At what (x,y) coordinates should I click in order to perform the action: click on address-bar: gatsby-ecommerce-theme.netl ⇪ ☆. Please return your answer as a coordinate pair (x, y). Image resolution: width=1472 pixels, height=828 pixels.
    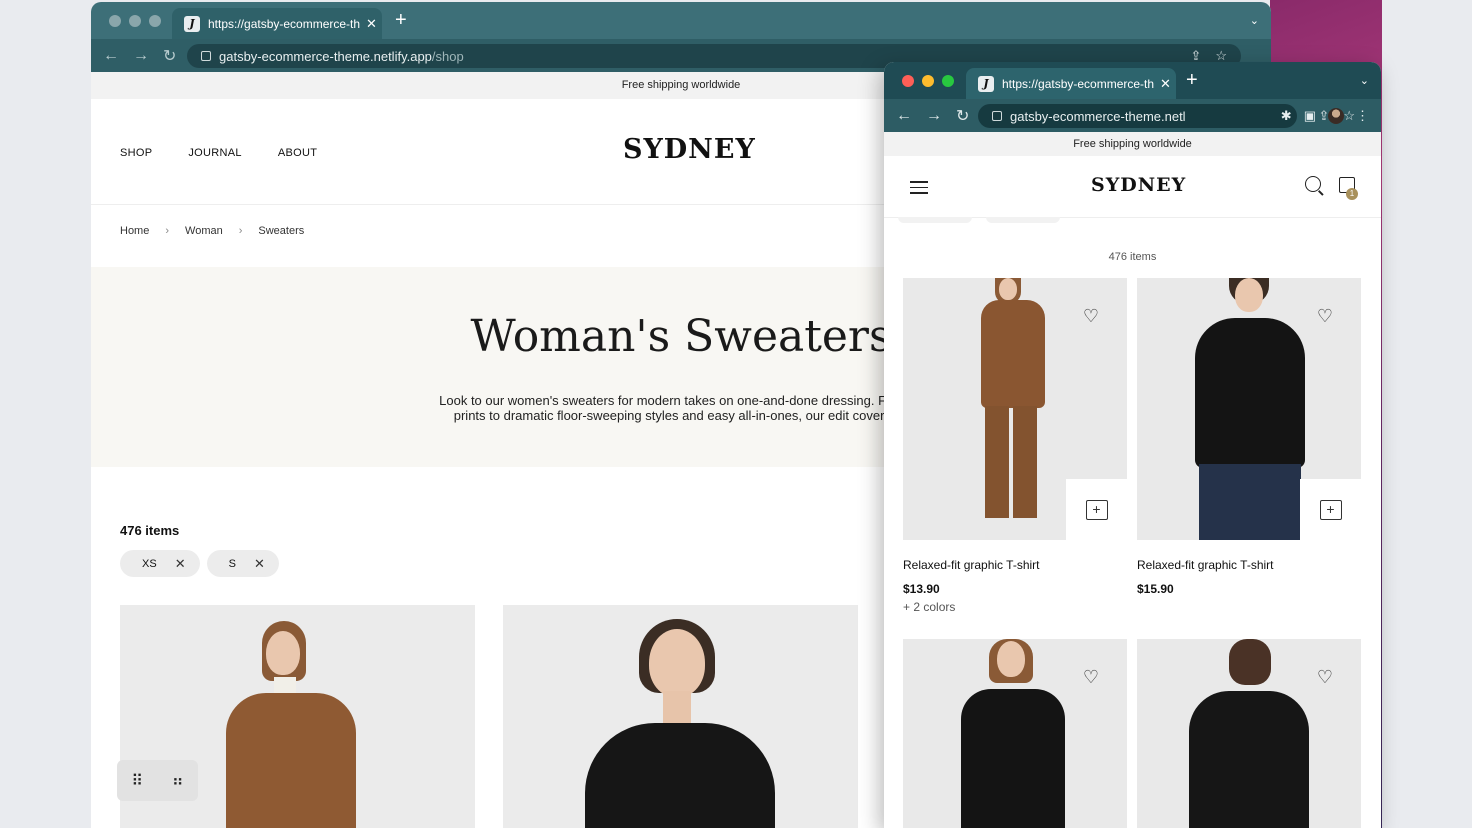
    Looking at the image, I should click on (1166, 116).